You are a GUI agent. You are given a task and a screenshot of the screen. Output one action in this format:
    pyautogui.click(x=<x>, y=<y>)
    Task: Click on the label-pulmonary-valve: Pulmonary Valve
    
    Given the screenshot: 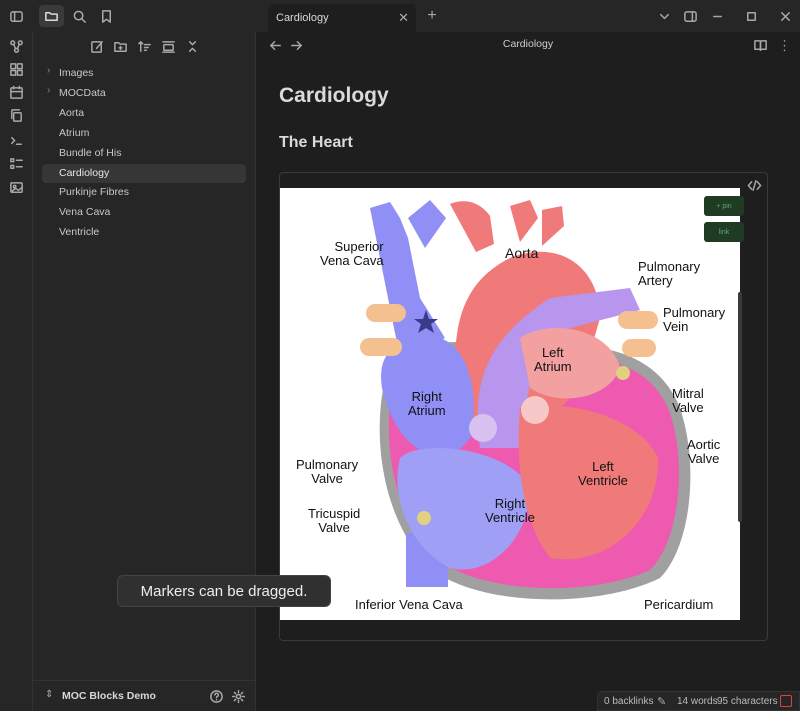 What is the action you would take?
    pyautogui.click(x=327, y=471)
    